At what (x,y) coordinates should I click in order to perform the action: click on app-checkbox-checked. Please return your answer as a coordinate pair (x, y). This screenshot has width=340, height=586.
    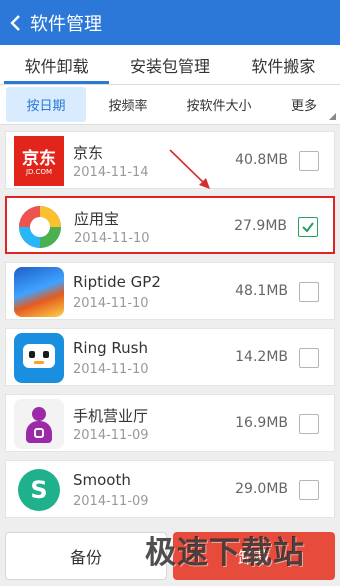
    Looking at the image, I should click on (308, 227).